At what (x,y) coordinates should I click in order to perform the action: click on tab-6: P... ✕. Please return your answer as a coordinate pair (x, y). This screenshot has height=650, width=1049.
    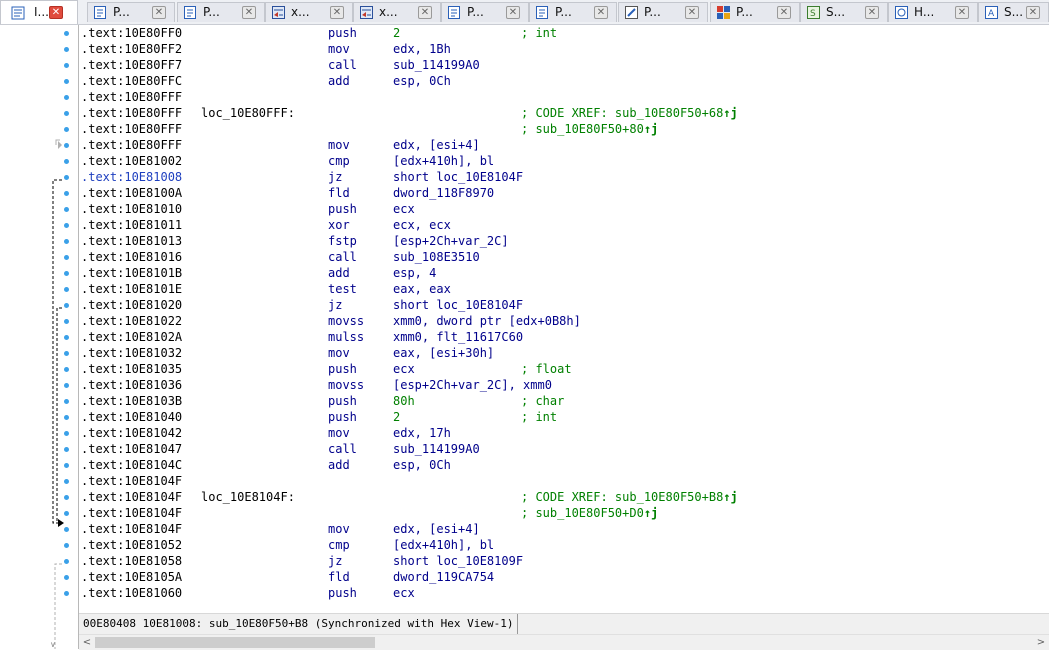
    Looking at the image, I should click on (573, 12).